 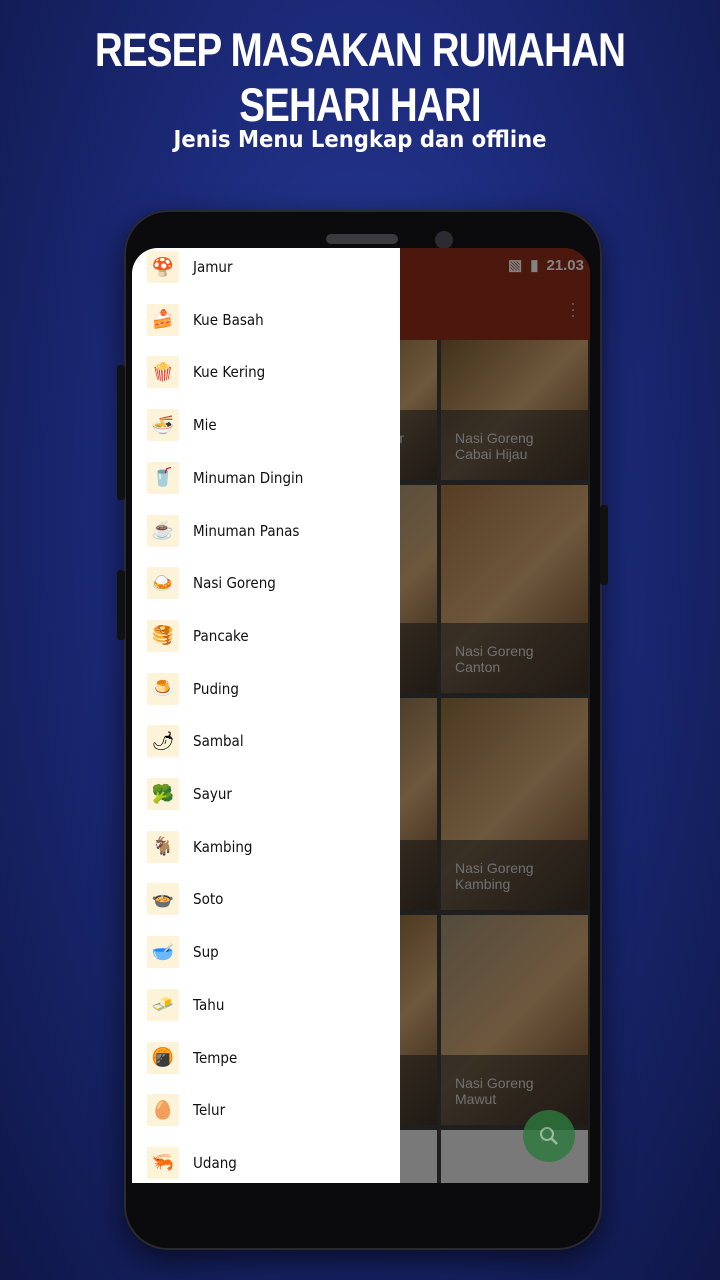 What do you see at coordinates (163, 425) in the screenshot?
I see `category-icon: 🍜` at bounding box center [163, 425].